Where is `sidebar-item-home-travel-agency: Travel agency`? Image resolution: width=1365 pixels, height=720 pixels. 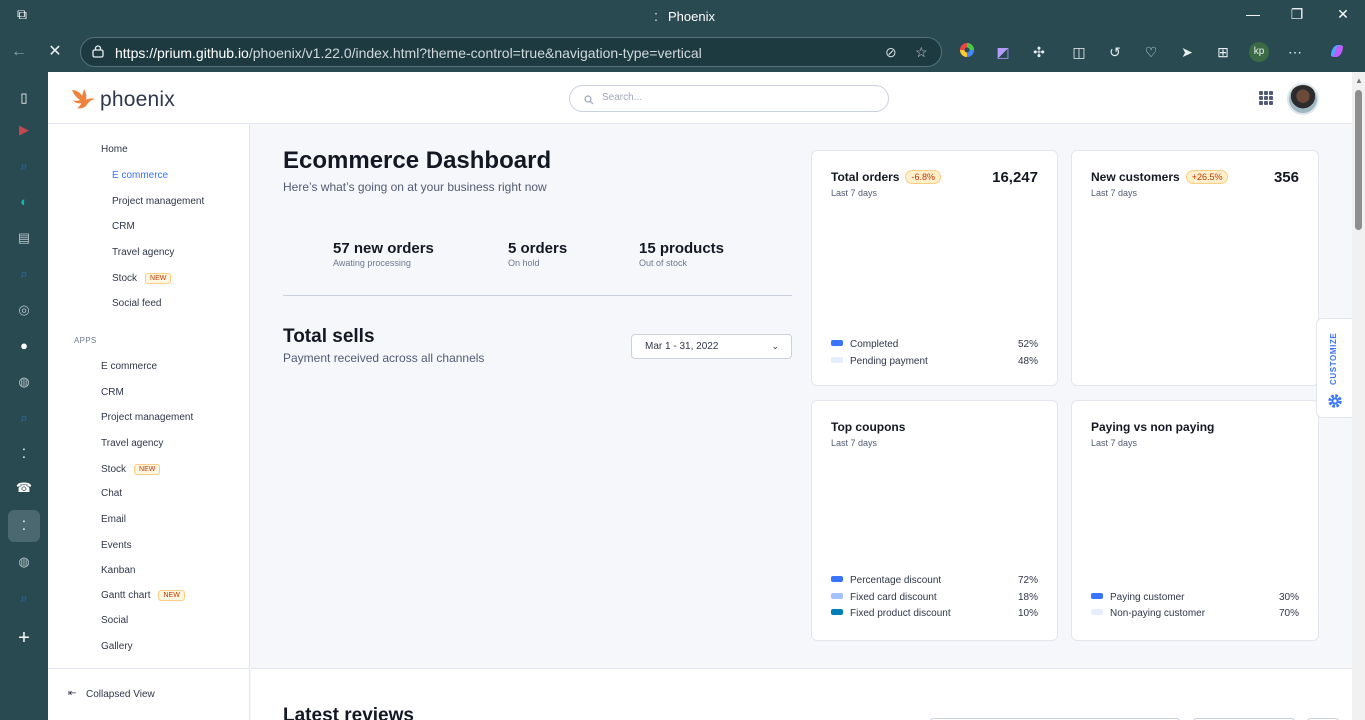
sidebar-item-home-travel-agency: Travel agency is located at coordinates (143, 252).